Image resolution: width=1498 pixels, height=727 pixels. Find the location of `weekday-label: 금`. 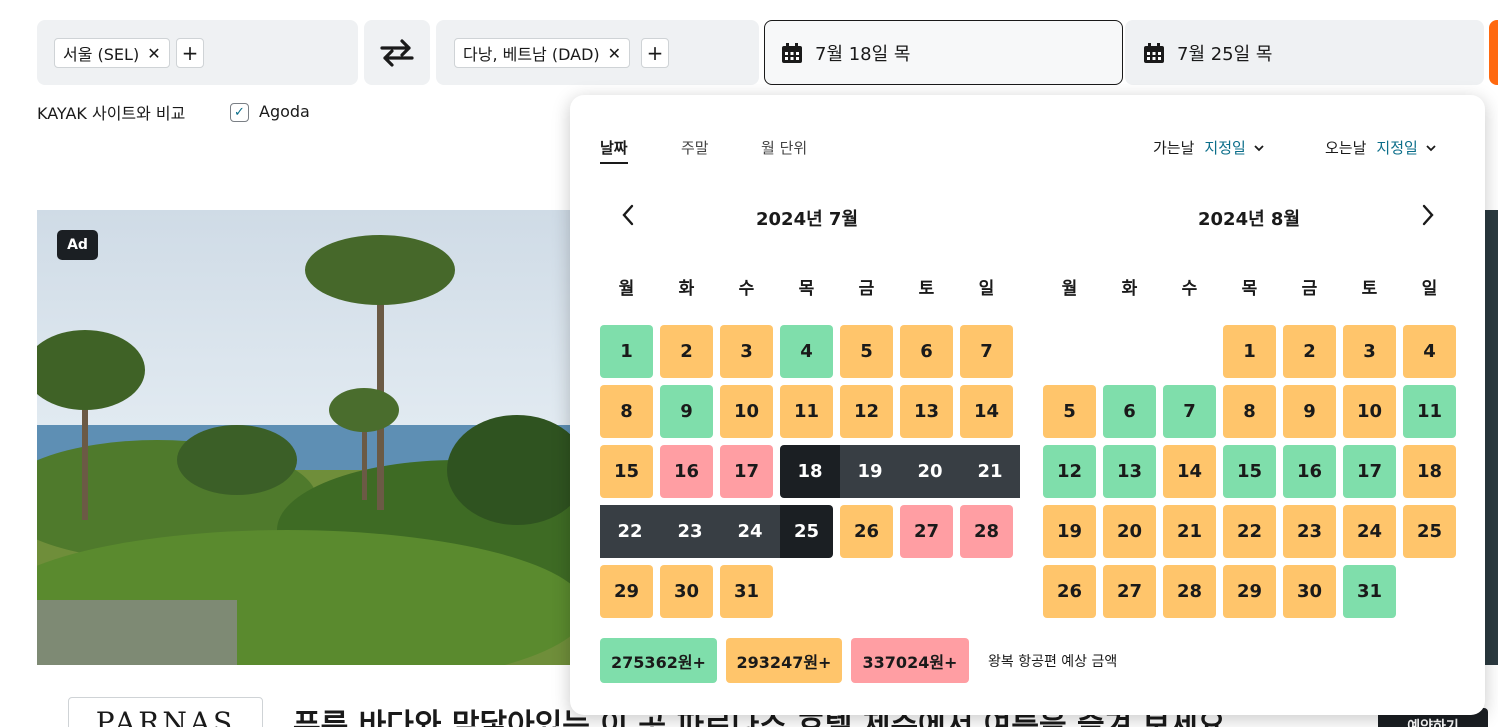

weekday-label: 금 is located at coordinates (866, 289).